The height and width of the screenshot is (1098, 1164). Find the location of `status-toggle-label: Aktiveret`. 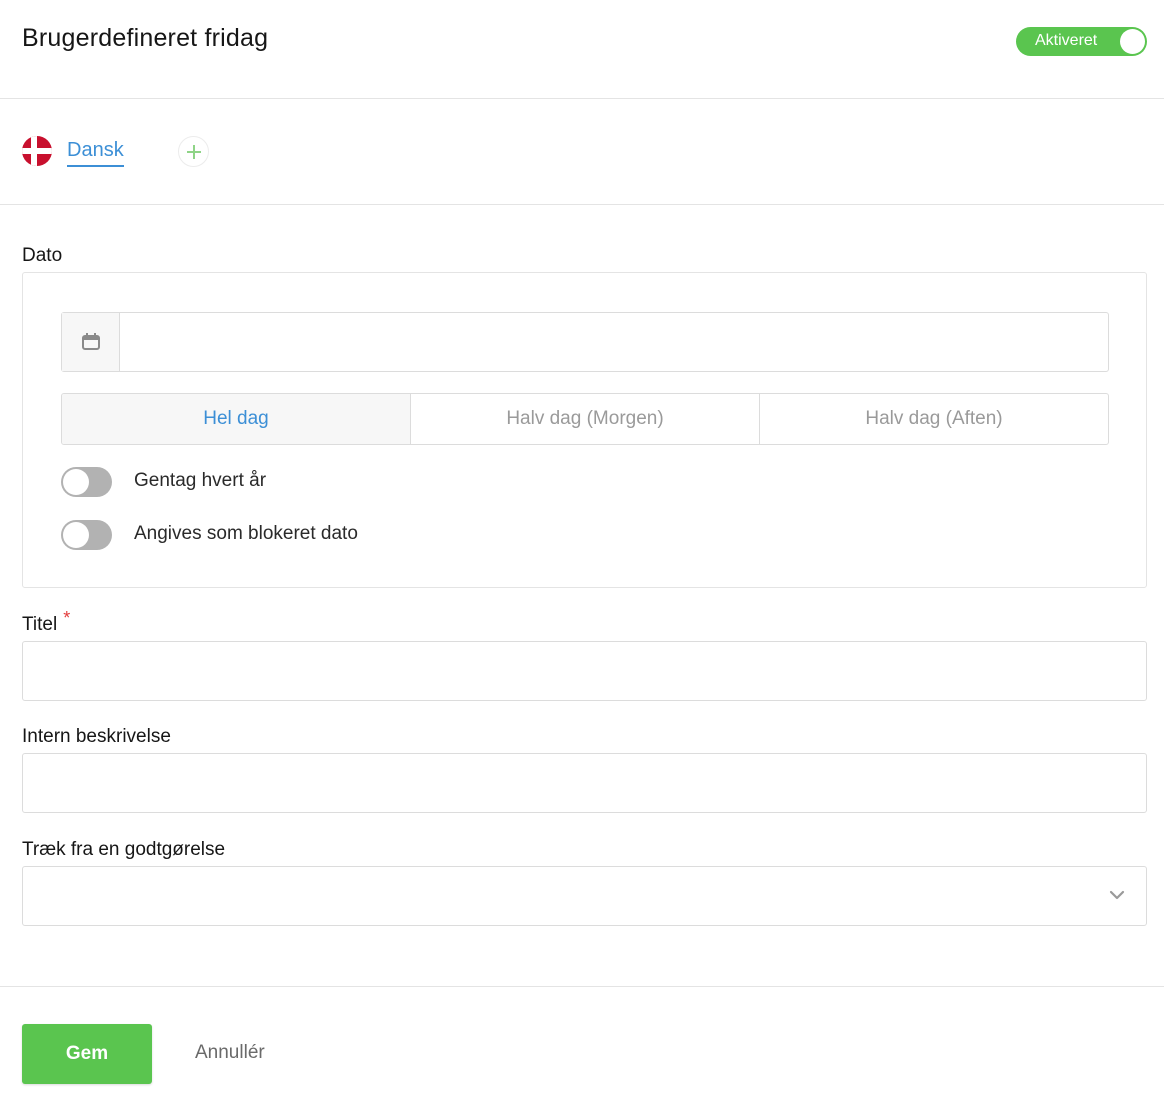

status-toggle-label: Aktiveret is located at coordinates (1066, 40).